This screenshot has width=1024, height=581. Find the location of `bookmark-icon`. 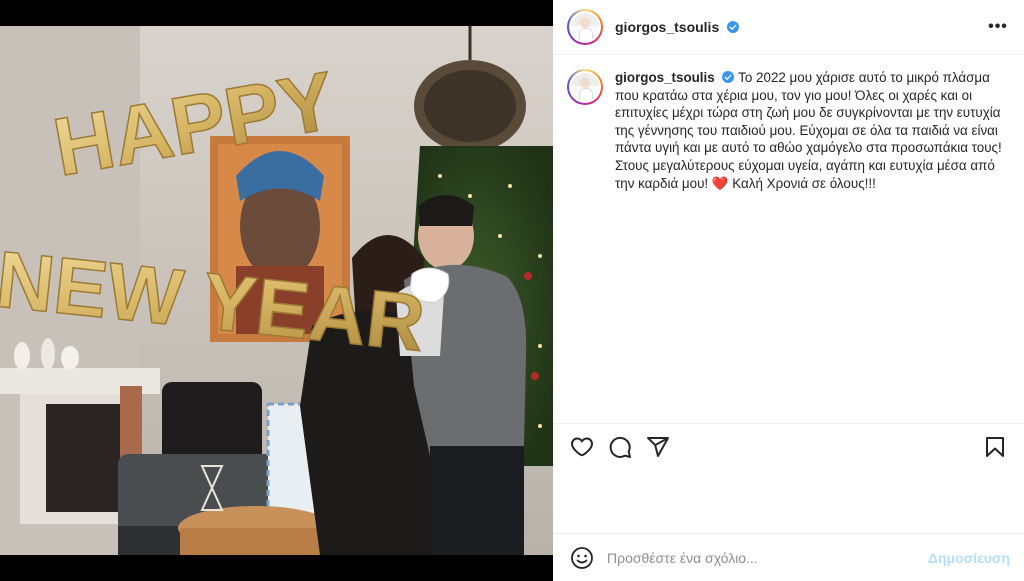

bookmark-icon is located at coordinates (995, 447).